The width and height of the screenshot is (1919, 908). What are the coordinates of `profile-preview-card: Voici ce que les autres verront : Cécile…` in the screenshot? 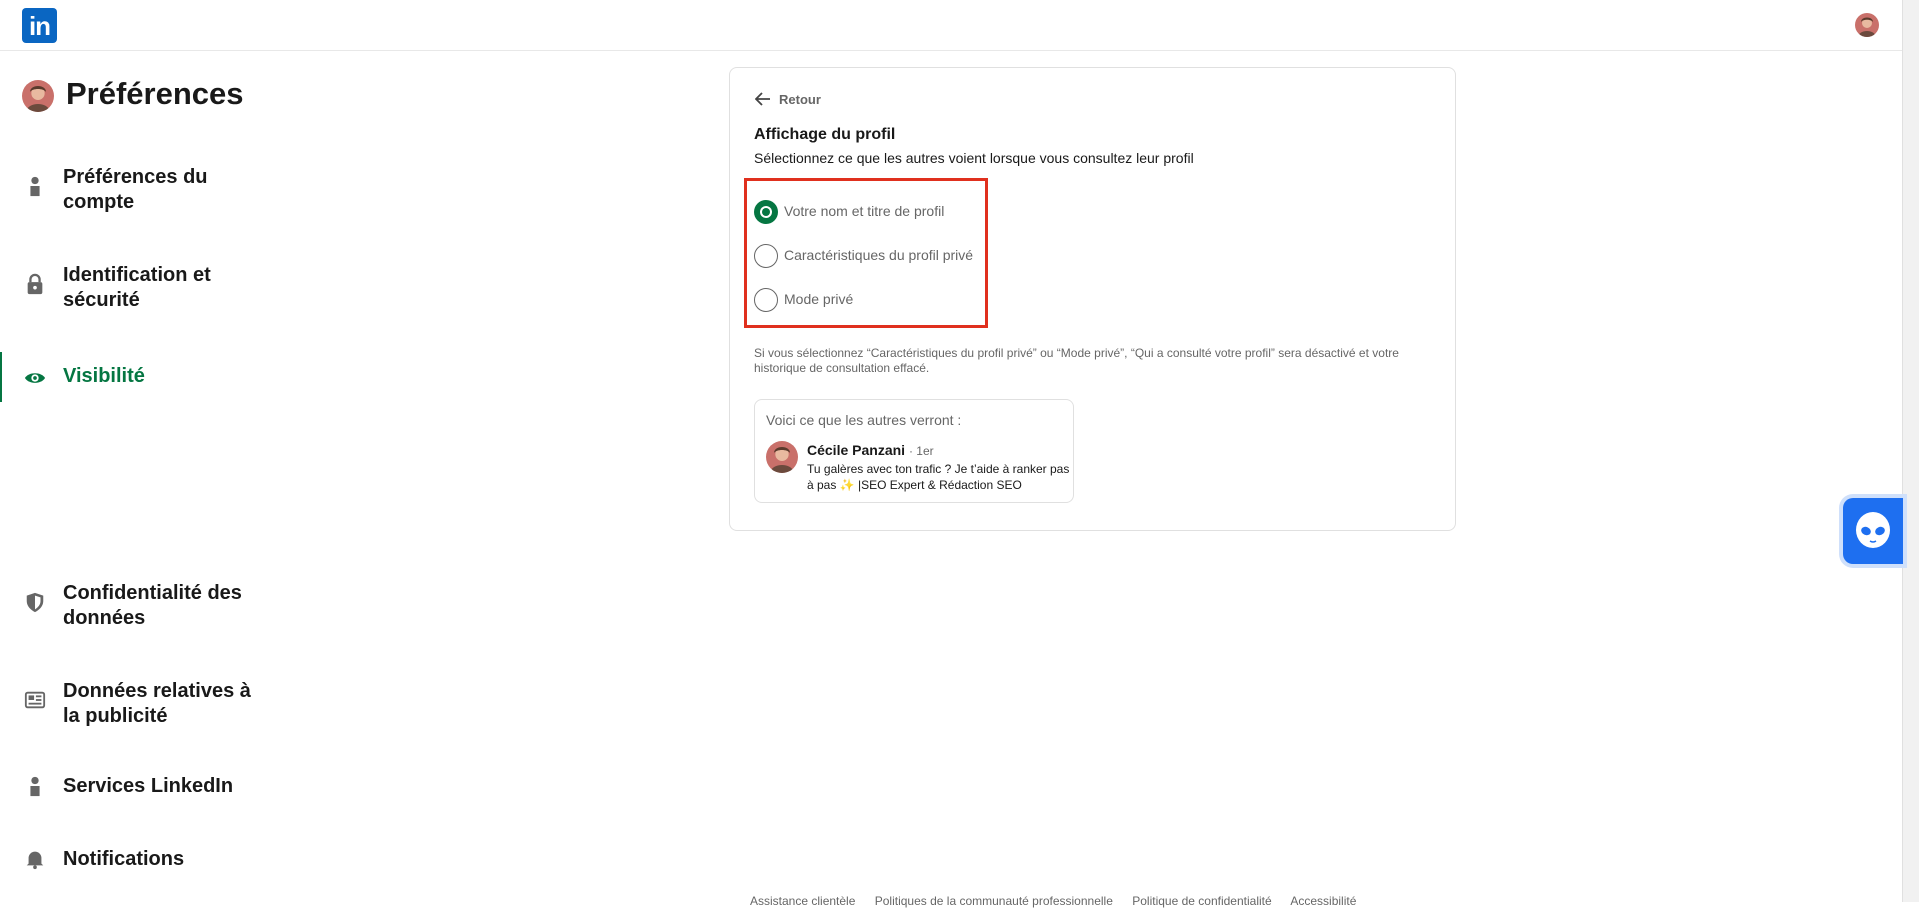 It's located at (914, 451).